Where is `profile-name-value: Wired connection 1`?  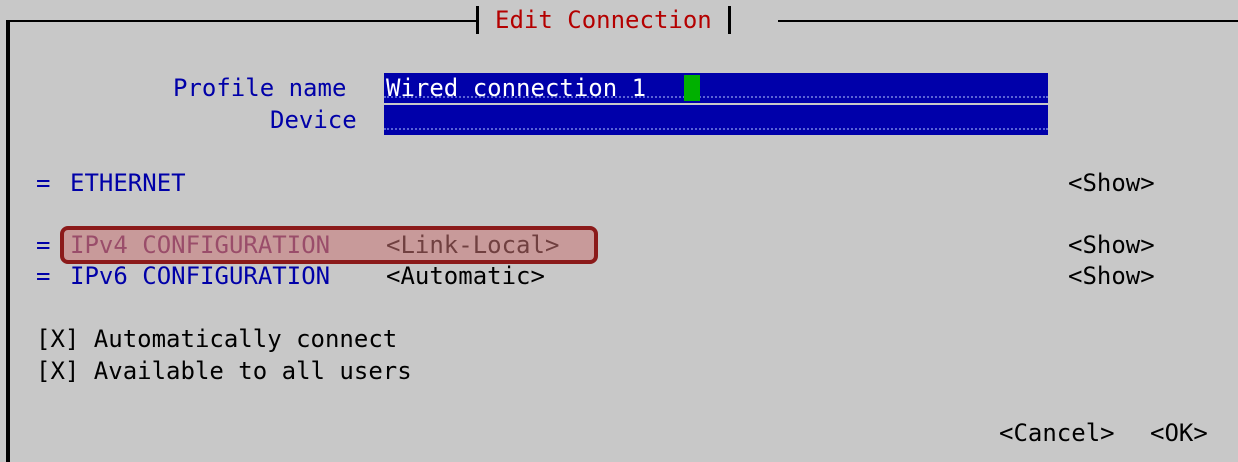 profile-name-value: Wired connection 1 is located at coordinates (516, 88).